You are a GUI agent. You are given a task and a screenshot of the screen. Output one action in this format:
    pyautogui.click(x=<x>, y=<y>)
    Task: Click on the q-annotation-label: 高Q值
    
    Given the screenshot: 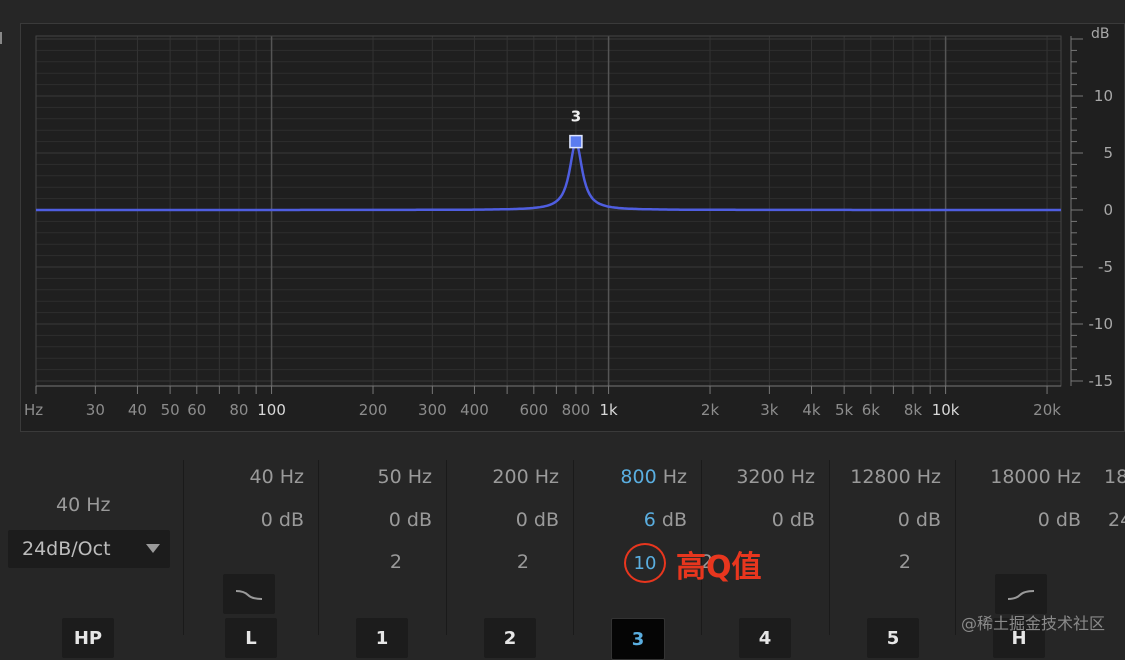 What is the action you would take?
    pyautogui.click(x=719, y=567)
    